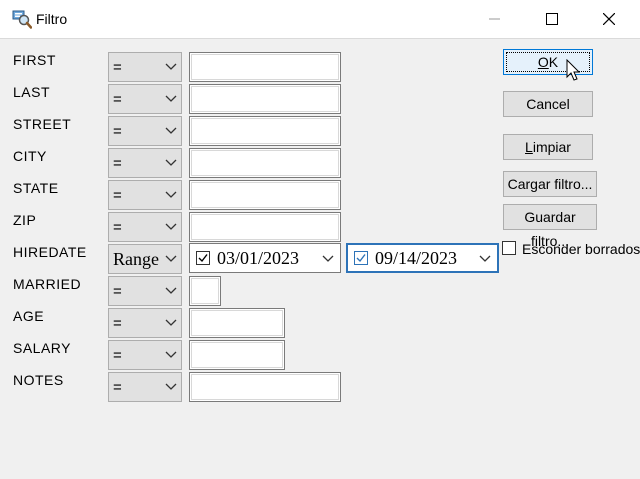 This screenshot has width=640, height=479. I want to click on title-bar: Filtro, so click(320, 19).